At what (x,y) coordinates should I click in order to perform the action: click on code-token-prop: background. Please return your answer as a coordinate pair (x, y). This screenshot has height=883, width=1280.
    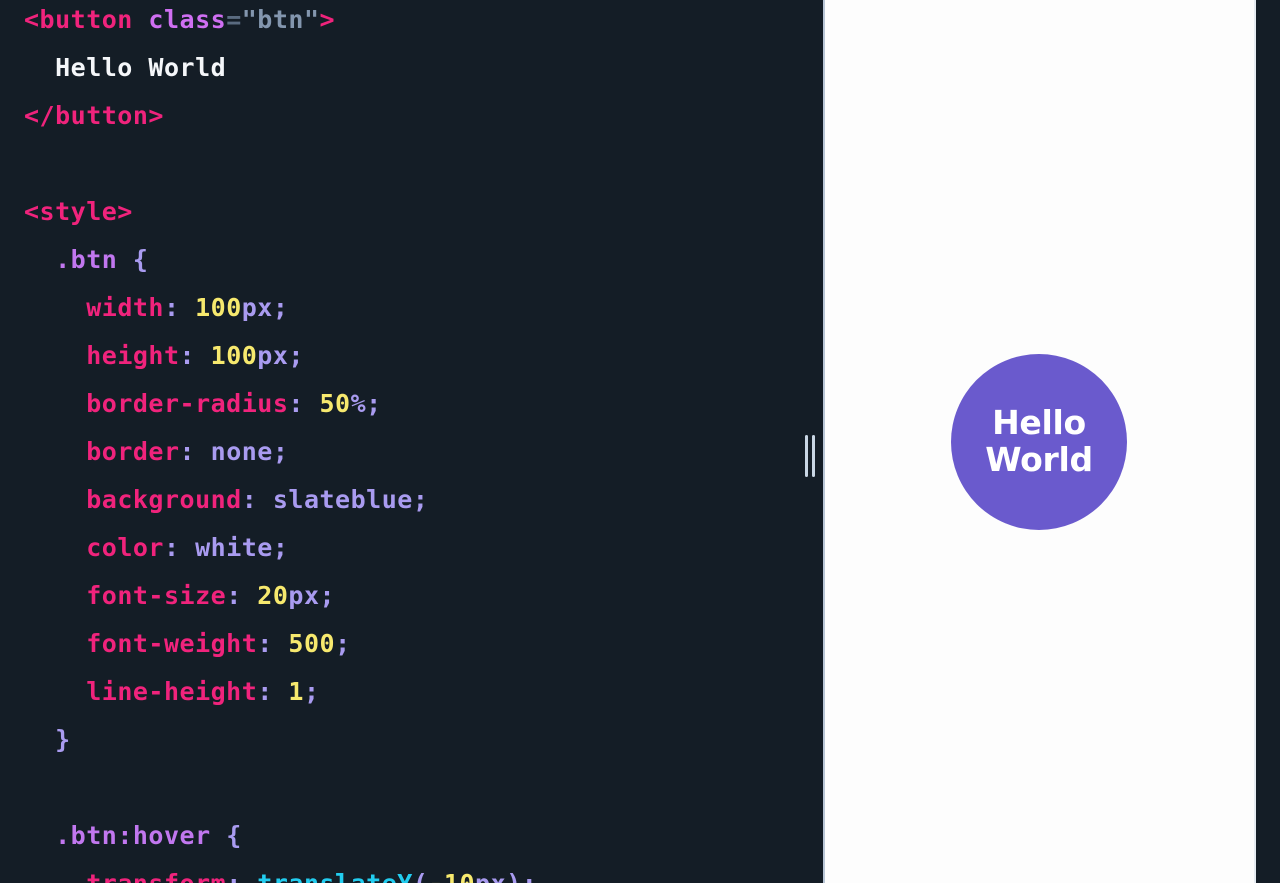
    Looking at the image, I should click on (164, 499).